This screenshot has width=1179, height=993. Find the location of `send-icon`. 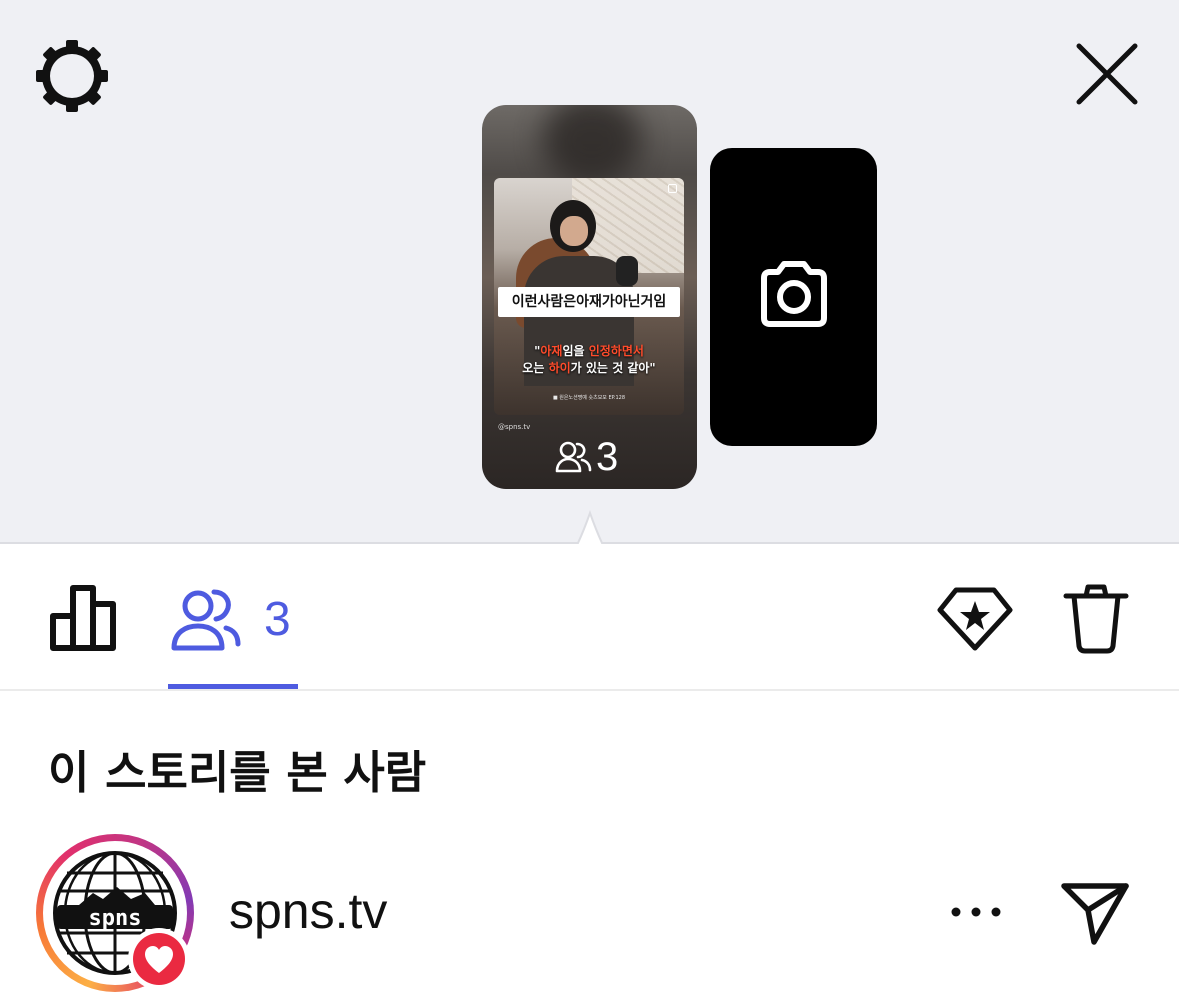

send-icon is located at coordinates (1095, 914).